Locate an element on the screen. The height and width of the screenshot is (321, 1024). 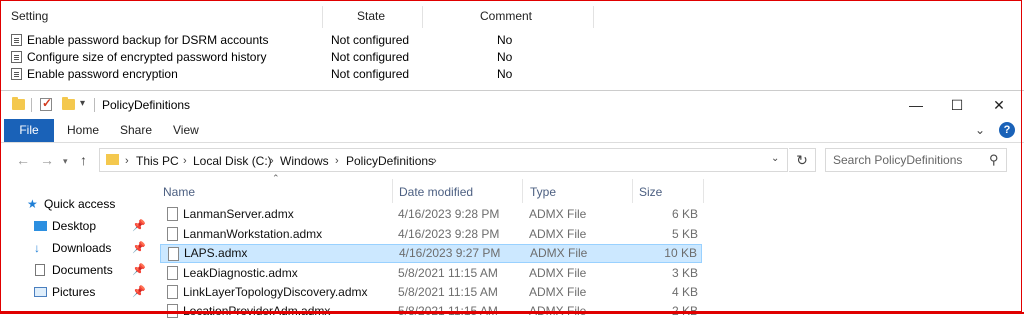
maximize-button: ☐ is located at coordinates (957, 105).